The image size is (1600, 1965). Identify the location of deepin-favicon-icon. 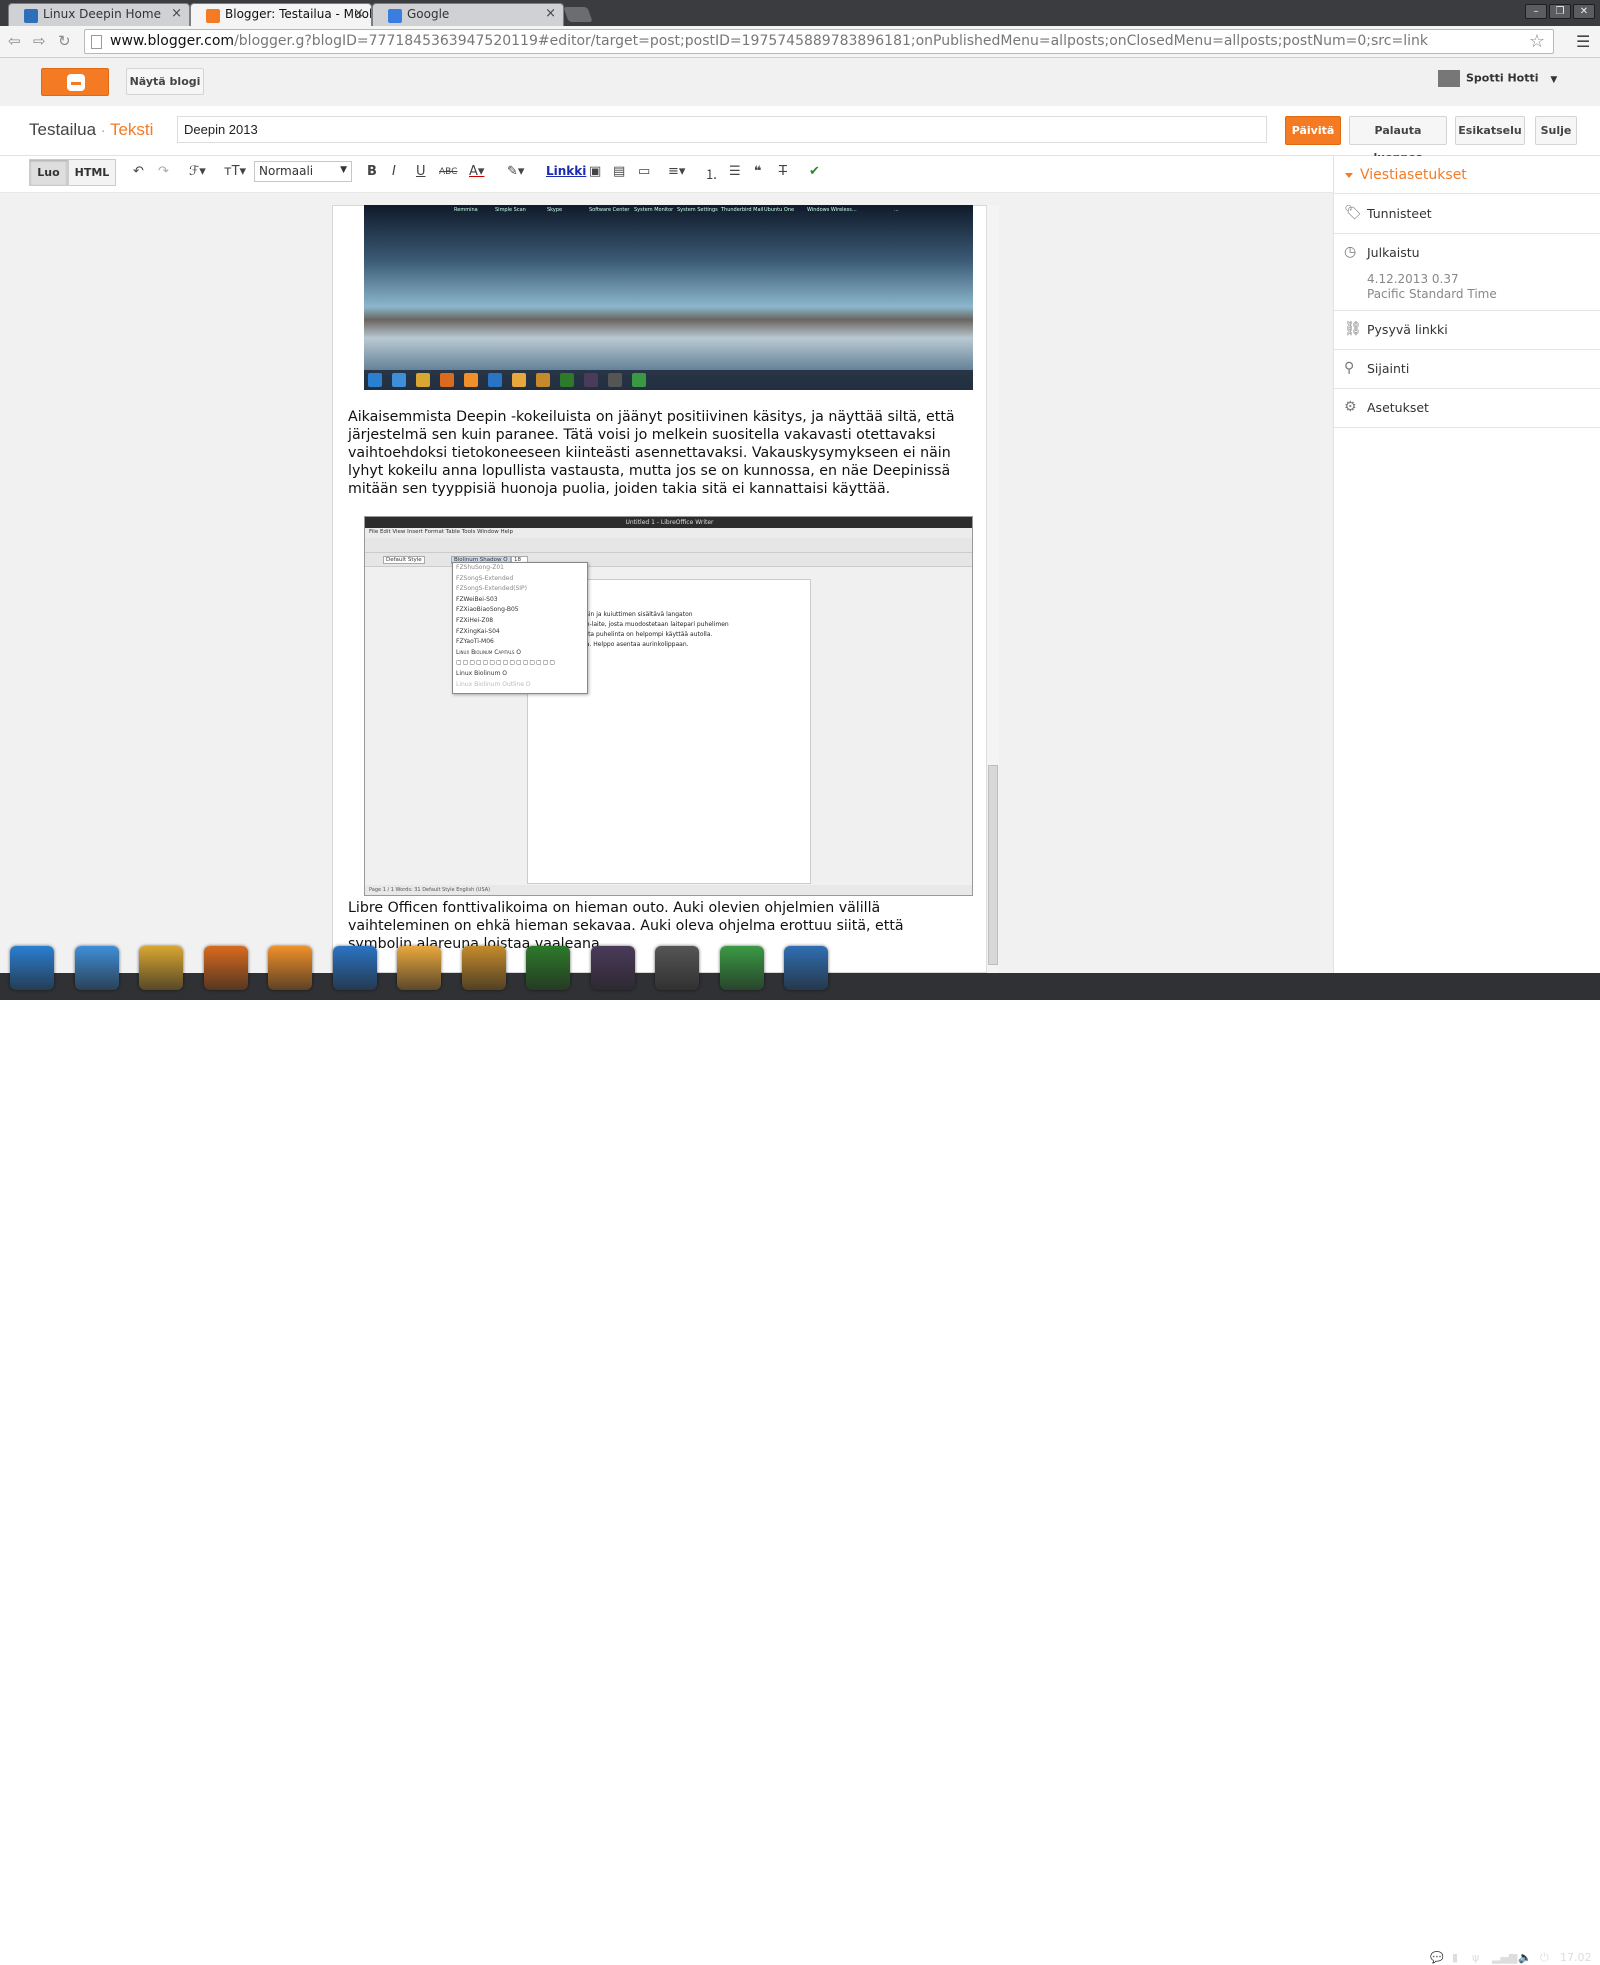
(31, 16).